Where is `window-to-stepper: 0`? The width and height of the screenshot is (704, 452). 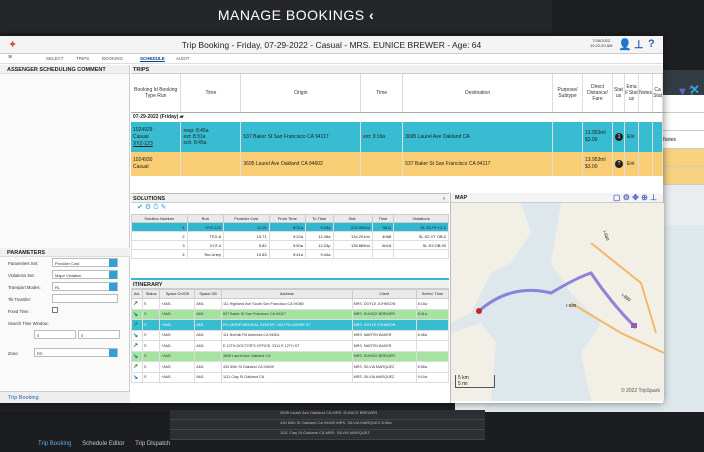
window-to-stepper: 0 is located at coordinates (99, 334).